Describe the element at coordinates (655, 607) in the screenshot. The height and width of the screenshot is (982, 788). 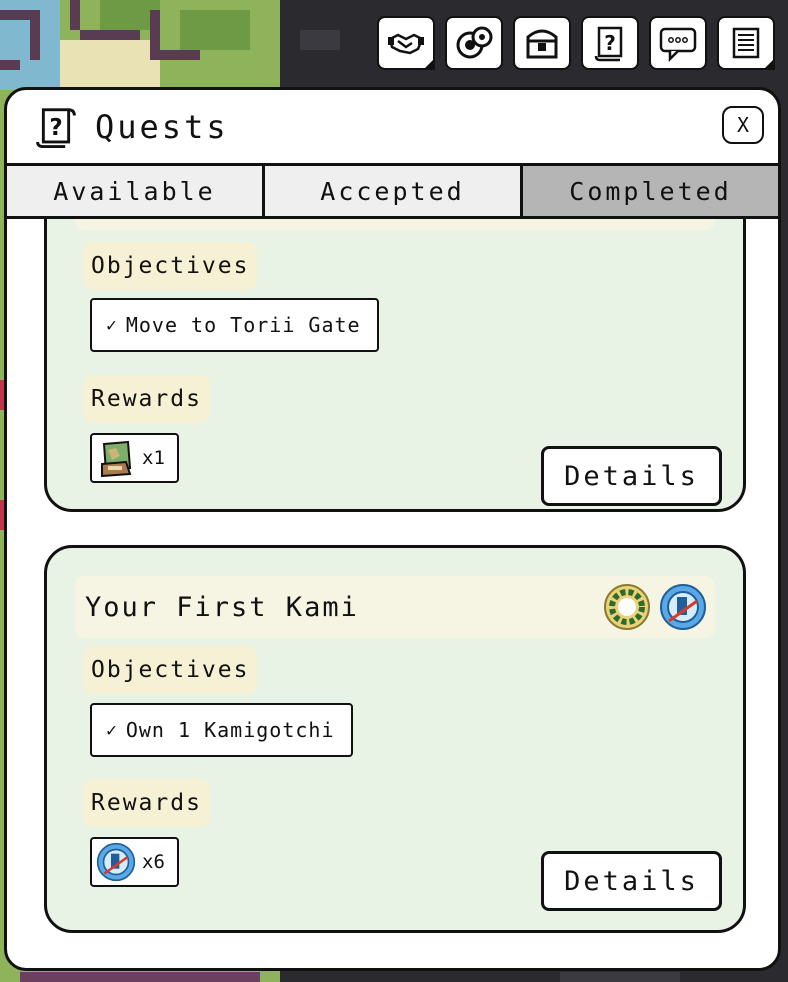
I see `quest-badges` at that location.